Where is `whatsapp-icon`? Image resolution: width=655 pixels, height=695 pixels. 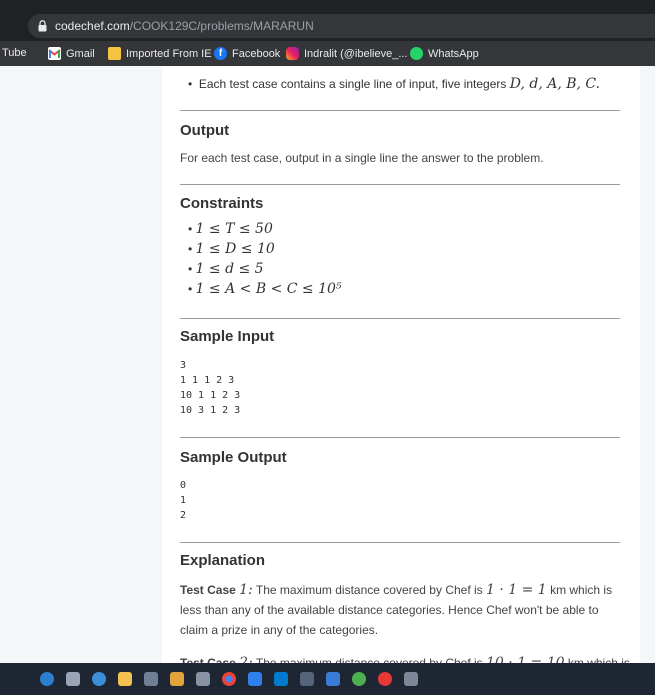
whatsapp-icon is located at coordinates (416, 53).